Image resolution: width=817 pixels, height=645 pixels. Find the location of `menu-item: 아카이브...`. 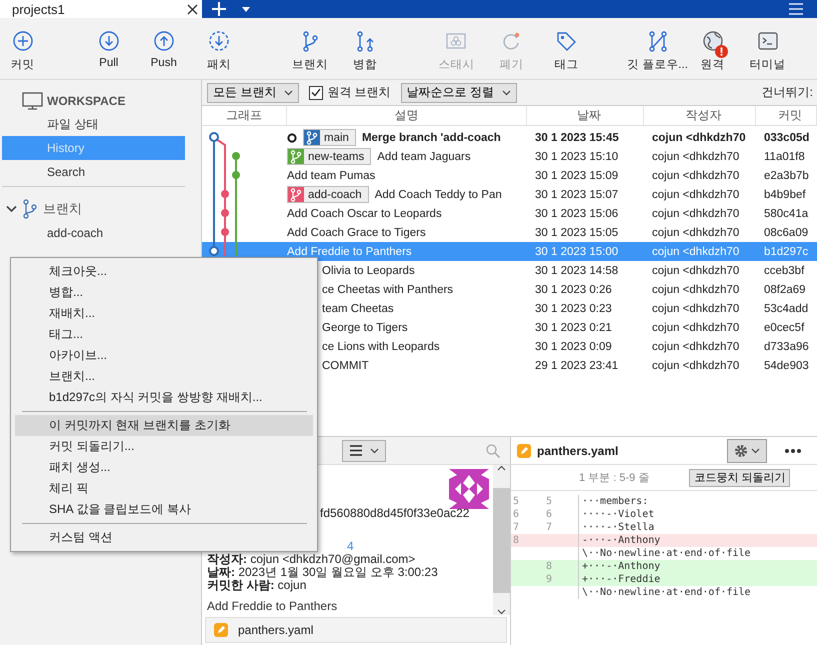

menu-item: 아카이브... is located at coordinates (164, 355).